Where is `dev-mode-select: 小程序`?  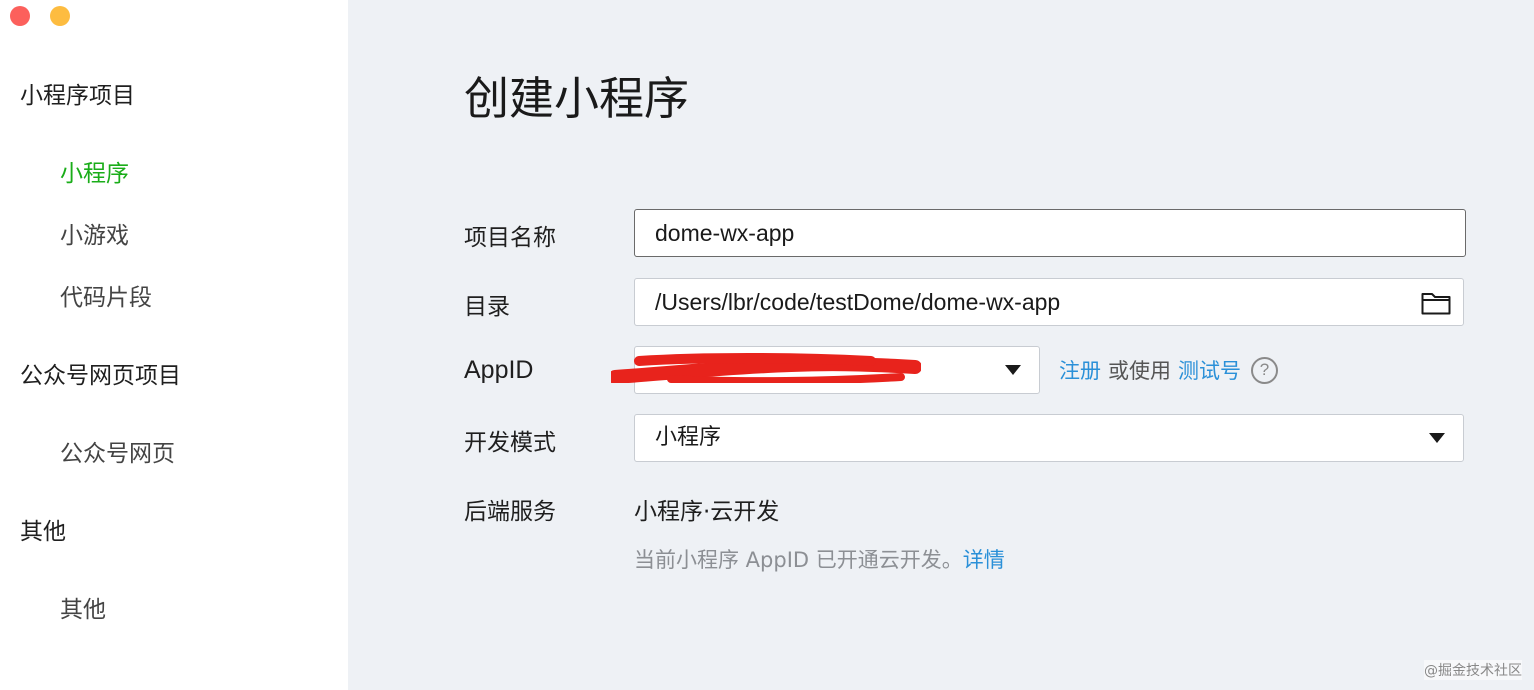 dev-mode-select: 小程序 is located at coordinates (1049, 438).